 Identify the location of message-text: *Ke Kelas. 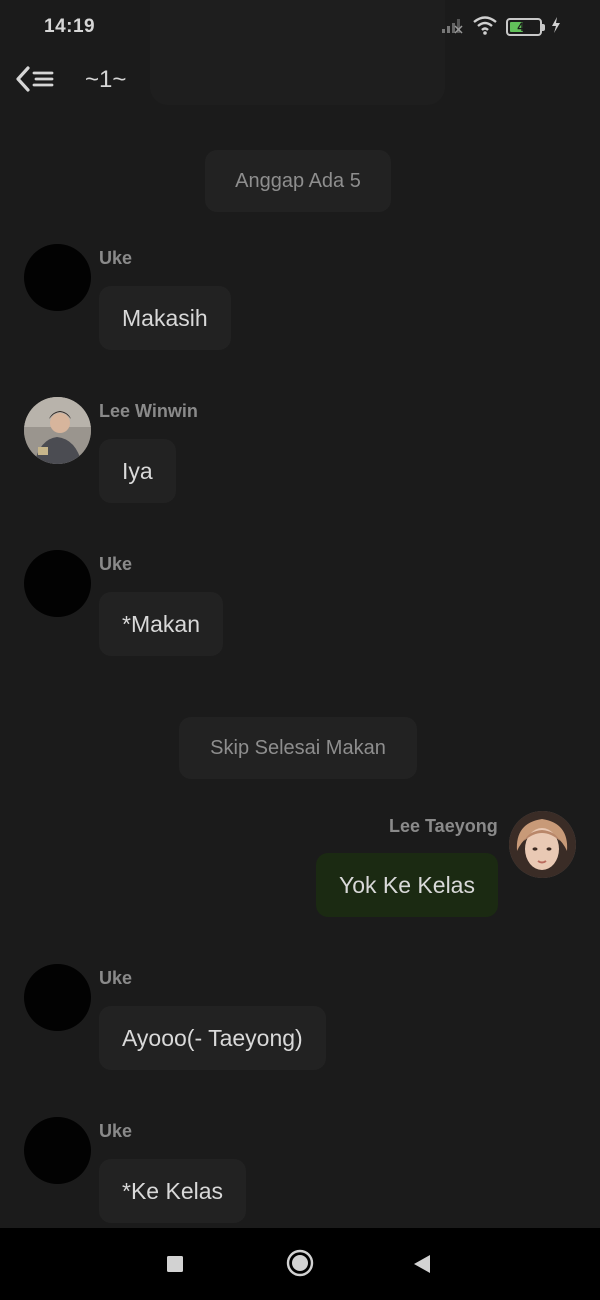
(173, 1190).